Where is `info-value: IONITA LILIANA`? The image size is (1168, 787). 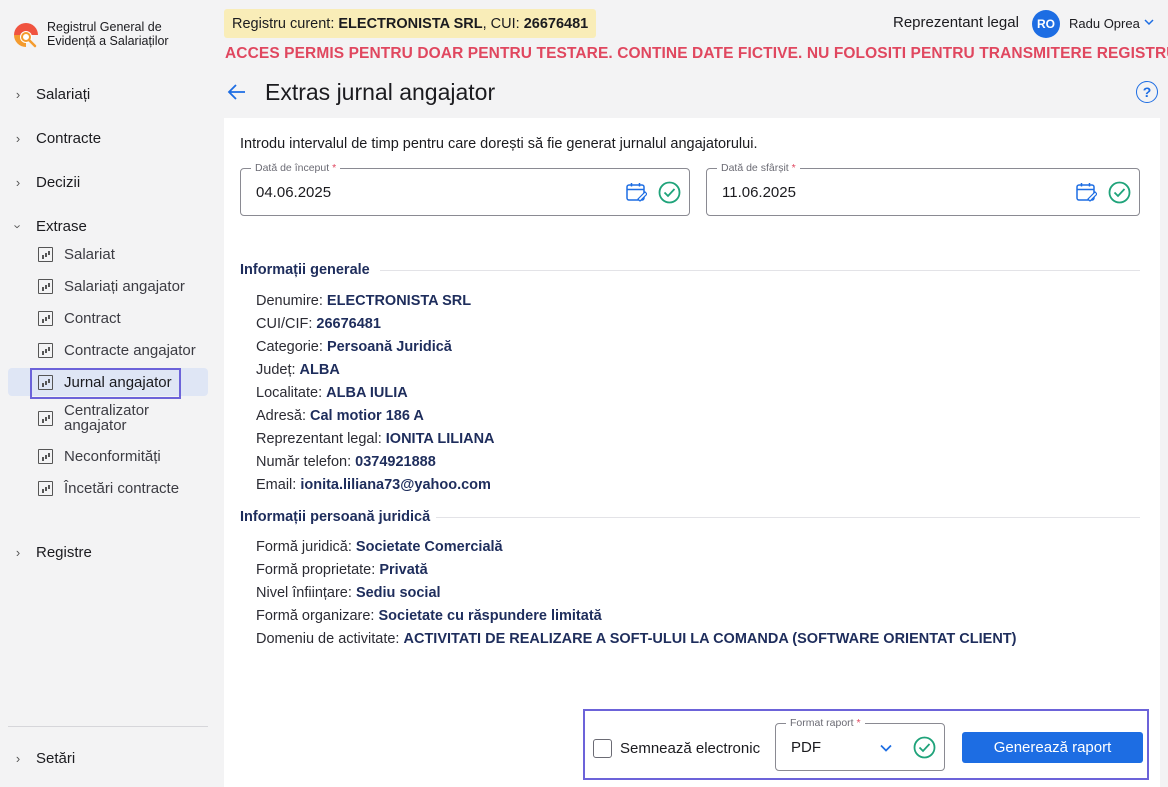
info-value: IONITA LILIANA is located at coordinates (440, 439).